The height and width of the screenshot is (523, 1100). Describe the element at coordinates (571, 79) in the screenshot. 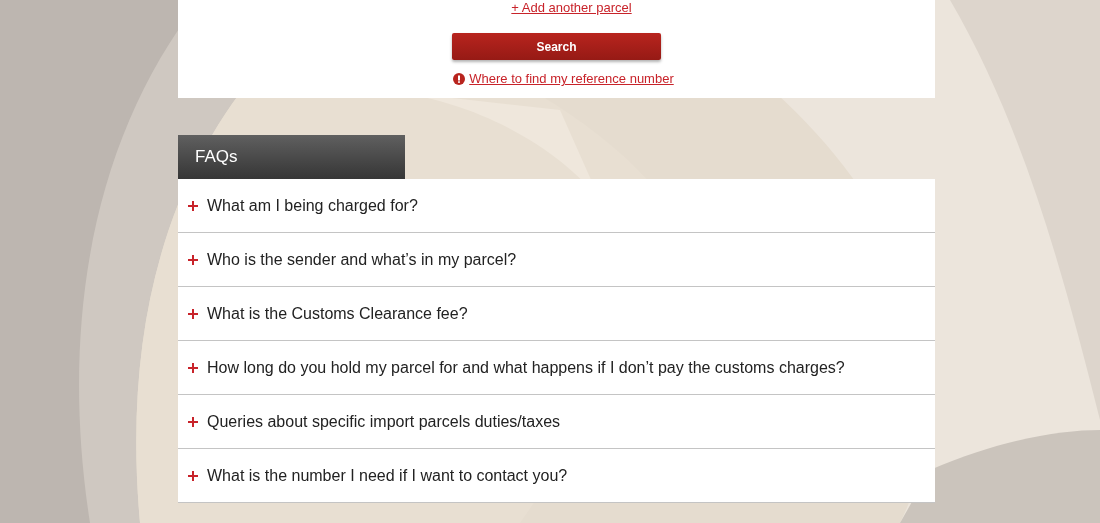

I see `reference-help-link: Where to find my reference number` at that location.